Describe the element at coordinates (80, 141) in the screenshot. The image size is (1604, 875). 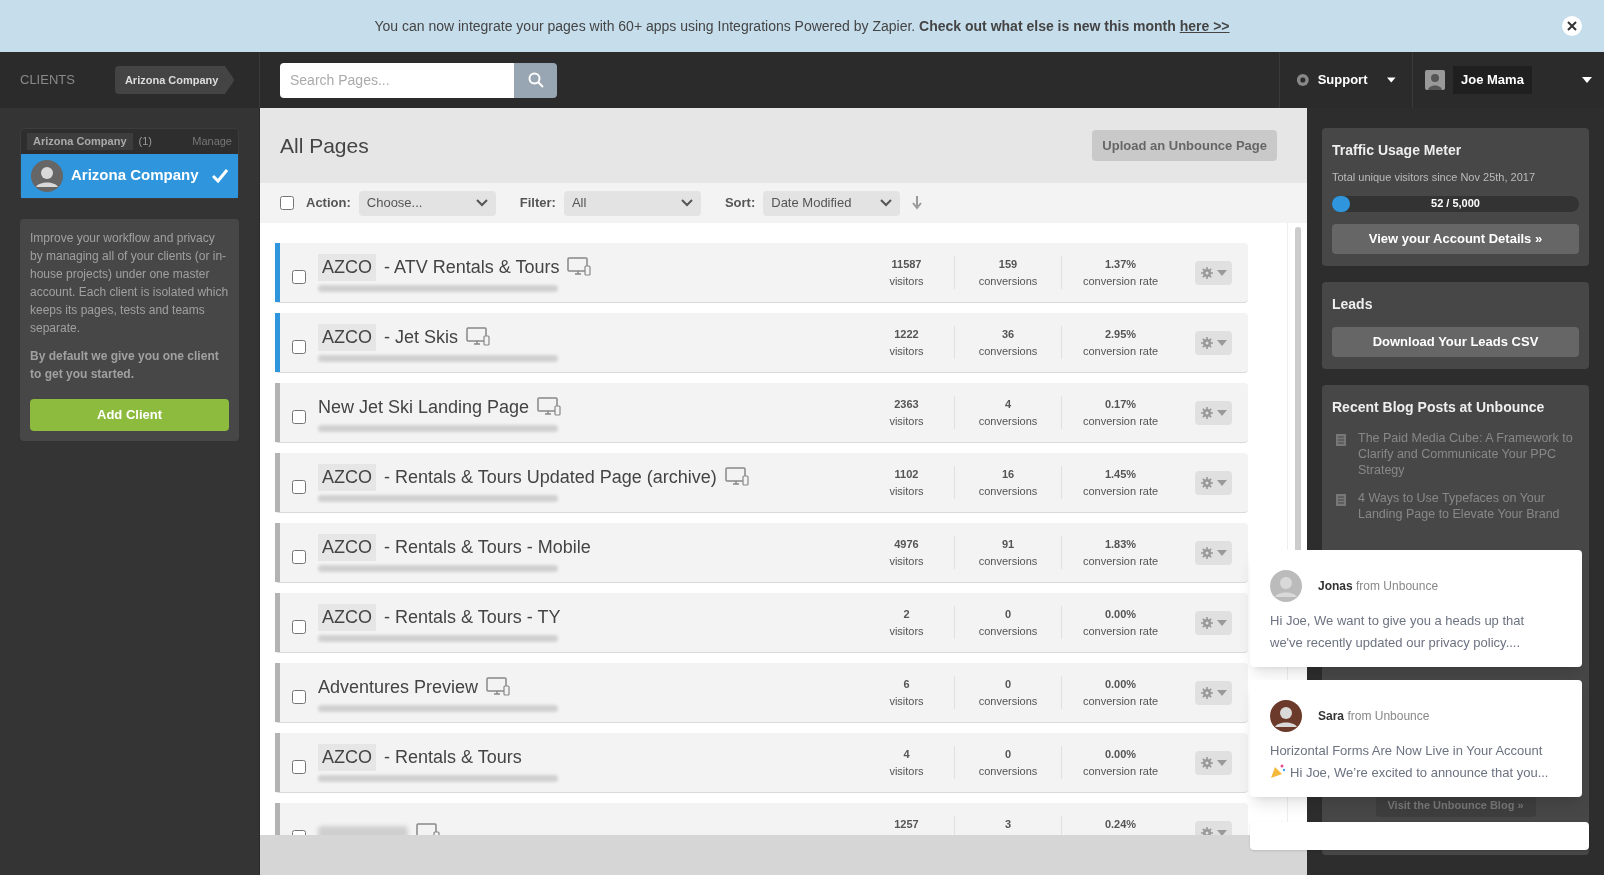
I see `client-group-name: Arizona Company` at that location.